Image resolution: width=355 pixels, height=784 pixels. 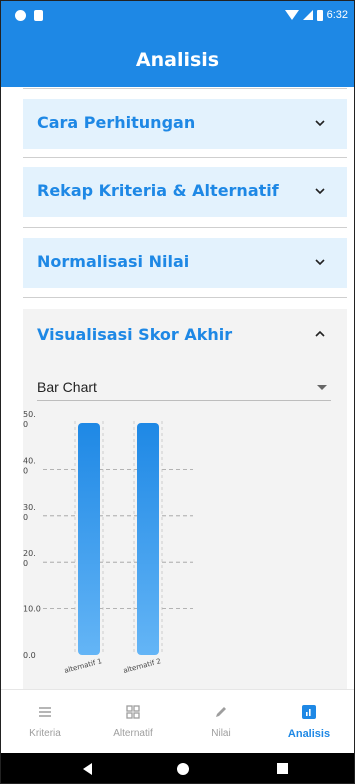 I want to click on nav-label: Analisis, so click(x=309, y=734).